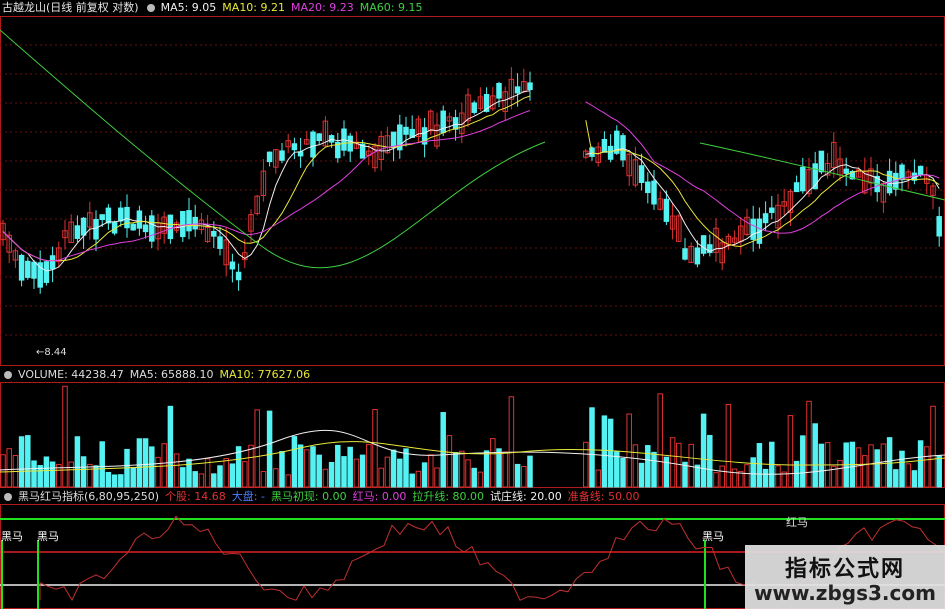  Describe the element at coordinates (71, 374) in the screenshot. I see `volume-title: VOLUME: 44238.47` at that location.